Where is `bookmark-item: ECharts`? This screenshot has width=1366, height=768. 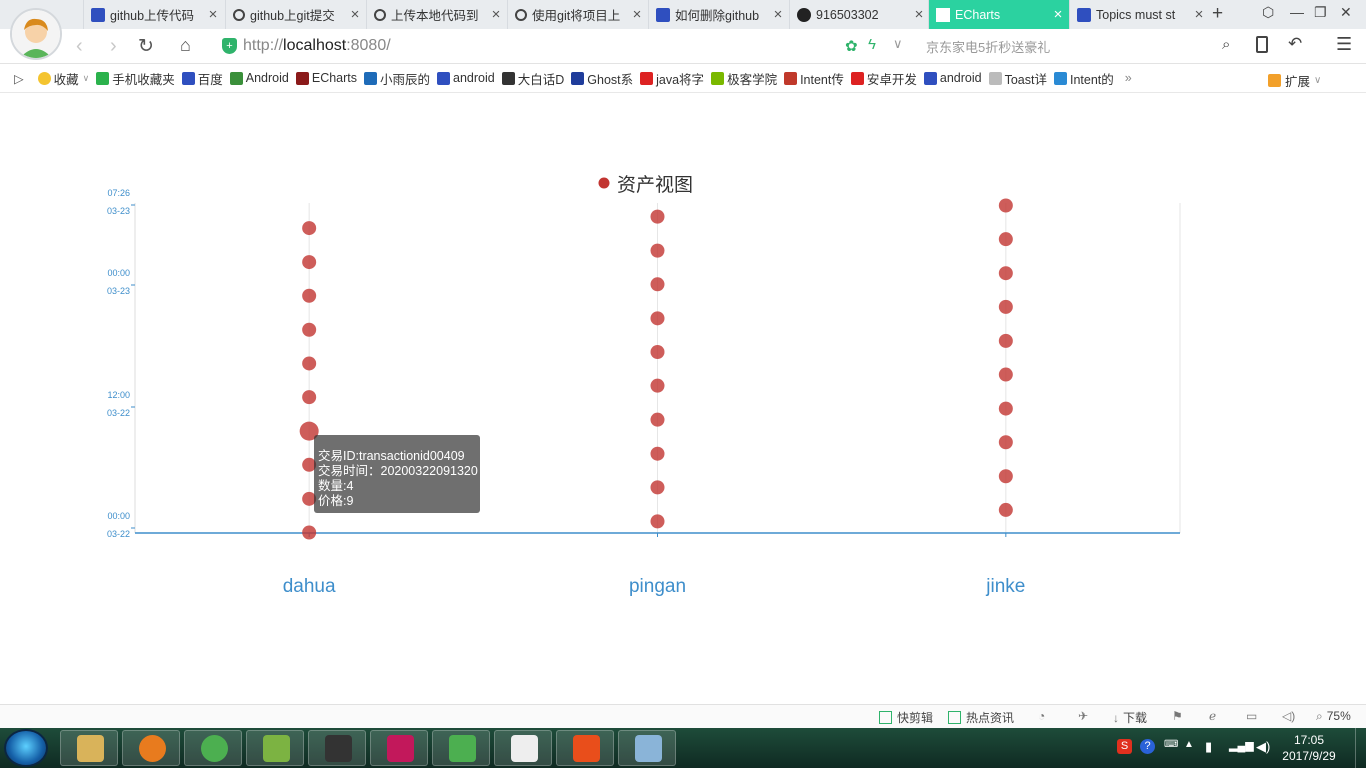 bookmark-item: ECharts is located at coordinates (326, 78).